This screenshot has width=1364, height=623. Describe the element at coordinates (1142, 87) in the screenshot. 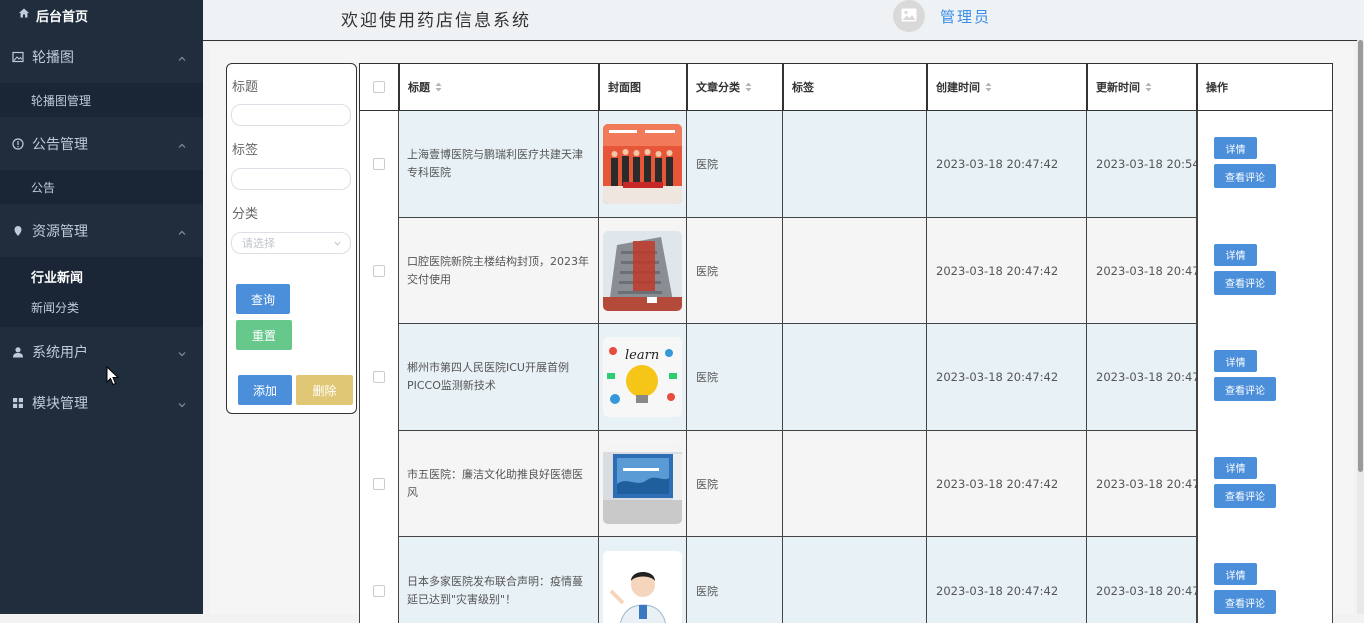

I see `column-header-updated: 更新时间` at that location.